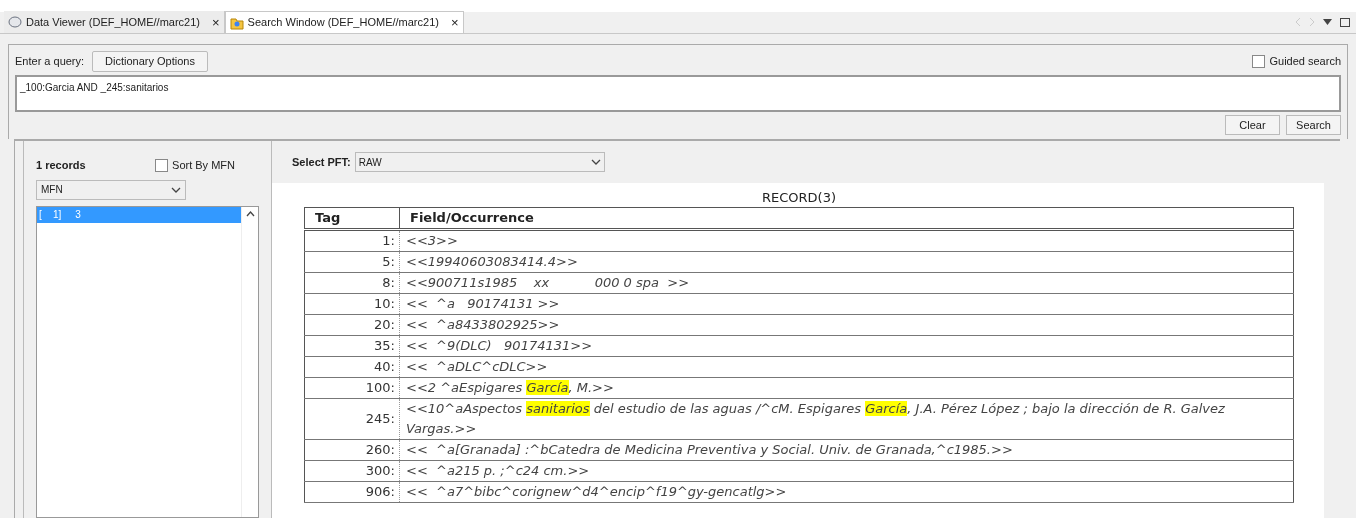 The image size is (1356, 518). I want to click on clear-button: Clear, so click(1252, 125).